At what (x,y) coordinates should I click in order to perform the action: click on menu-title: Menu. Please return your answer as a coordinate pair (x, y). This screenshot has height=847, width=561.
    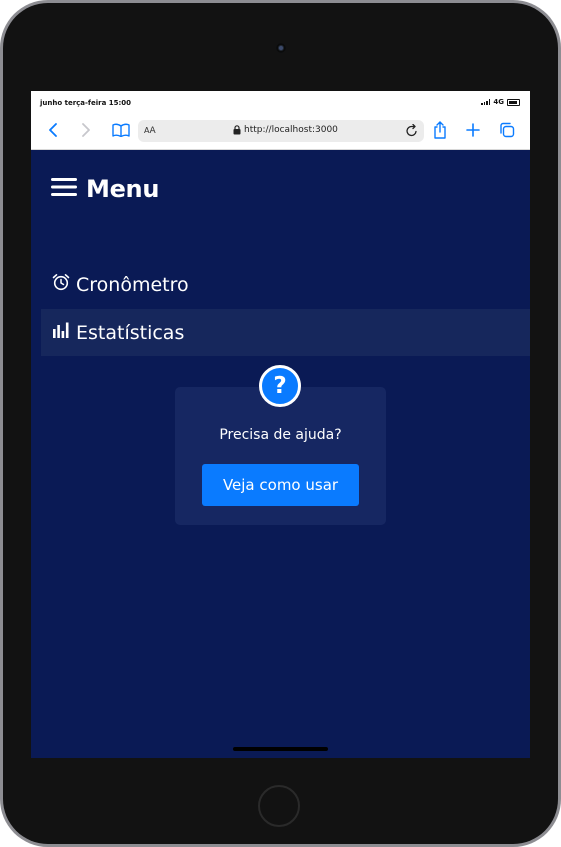
    Looking at the image, I should click on (123, 189).